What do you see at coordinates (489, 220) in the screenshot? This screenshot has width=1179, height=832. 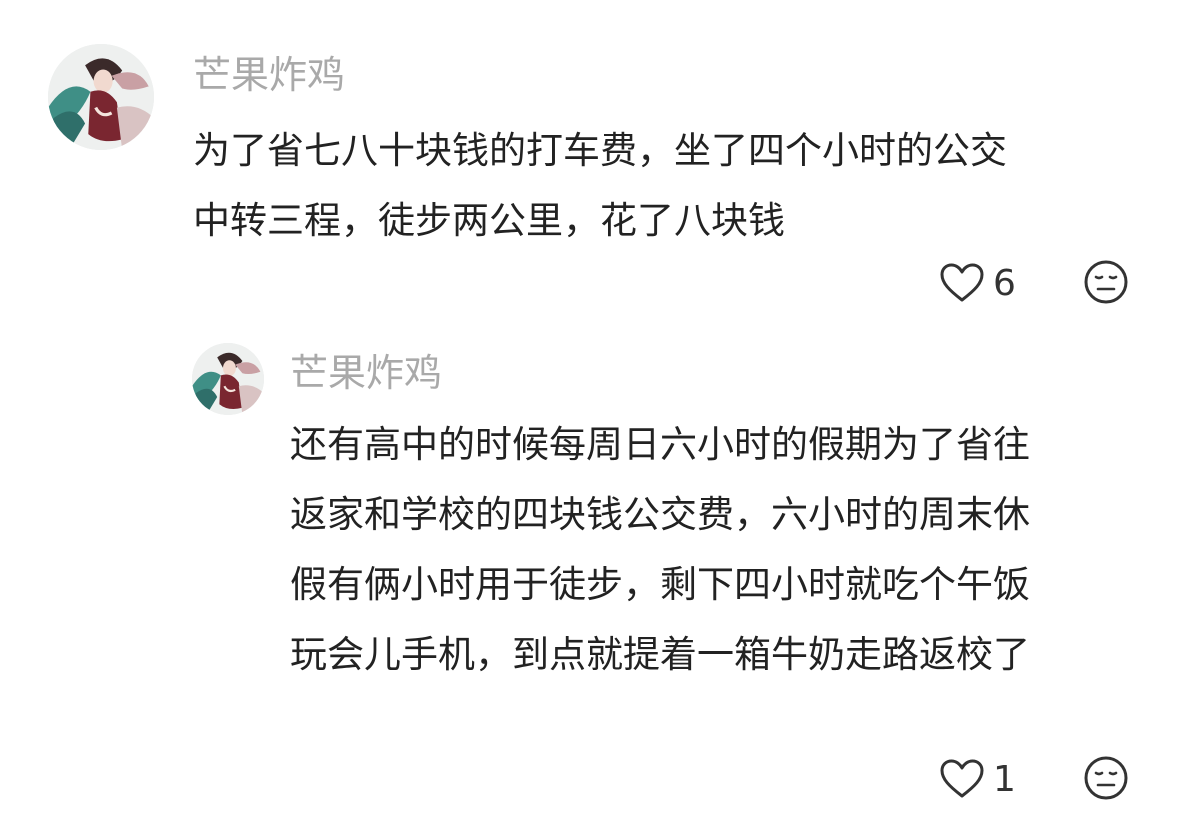 I see `comment-text-line: 中转三程，徒步两公里，花了八块钱` at bounding box center [489, 220].